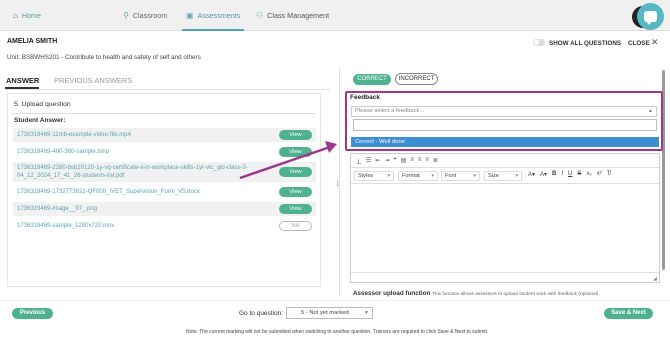 The image size is (670, 344). I want to click on show-all-questions-label: SHOW ALL QUESTIONS, so click(585, 43).